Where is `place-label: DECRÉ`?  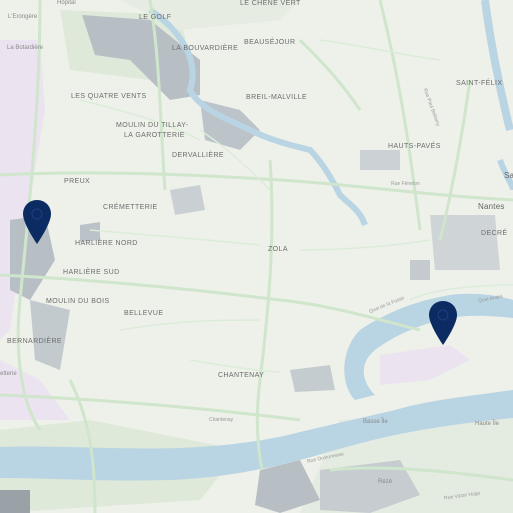 place-label: DECRÉ is located at coordinates (494, 233).